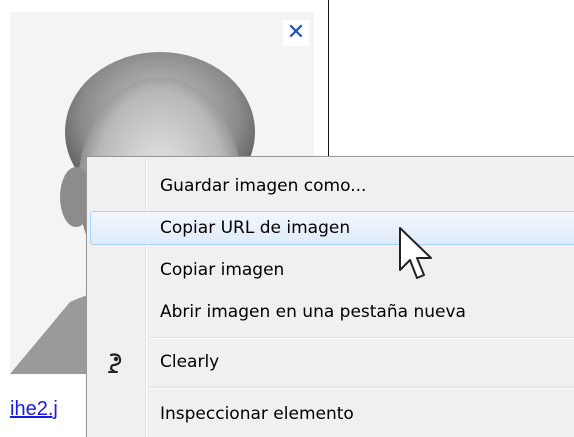  Describe the element at coordinates (416, 256) in the screenshot. I see `mouse-pointer-icon` at that location.